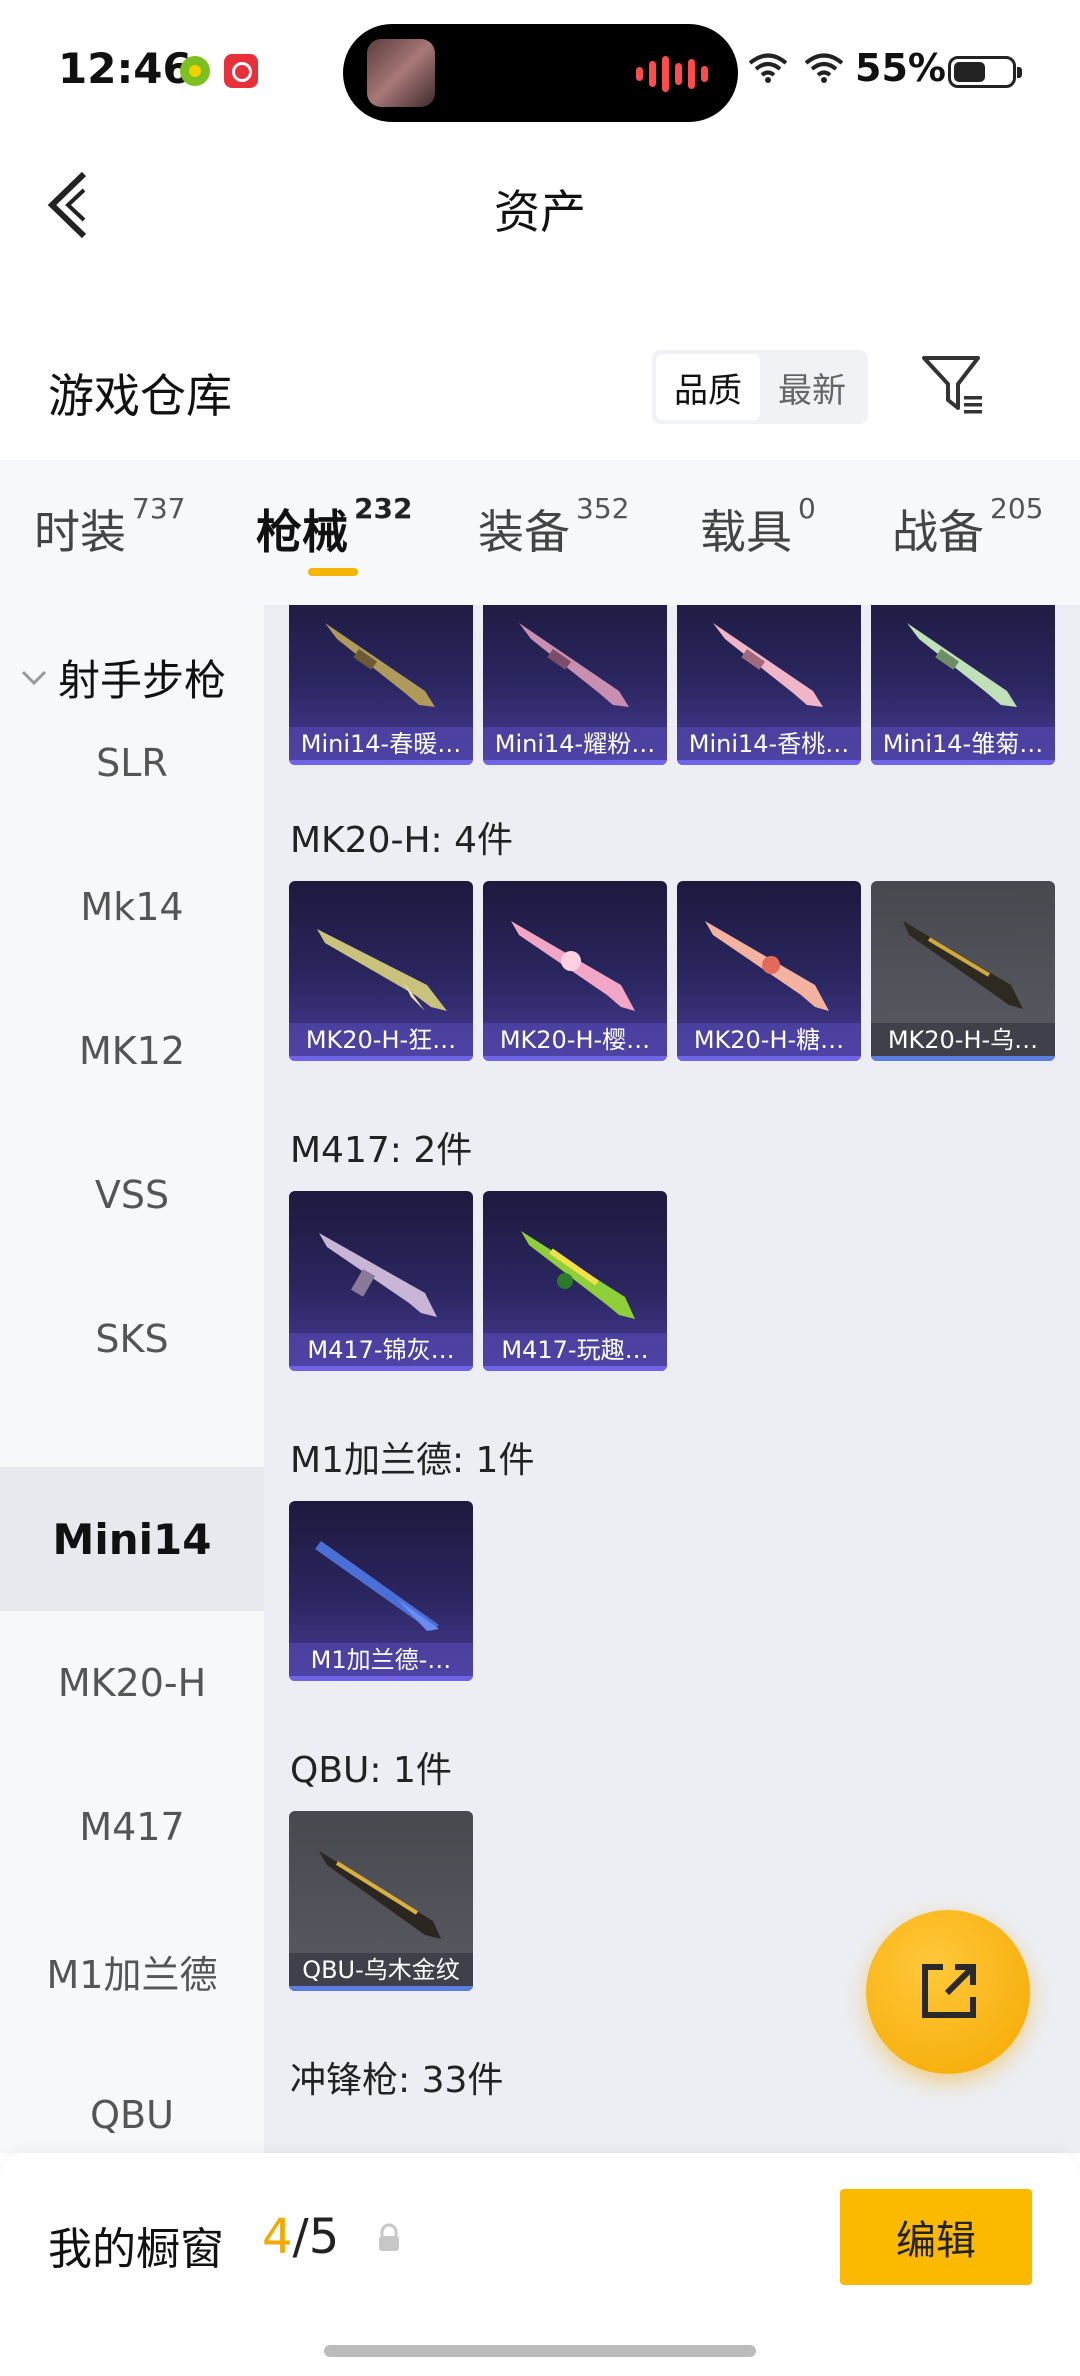 Image resolution: width=1080 pixels, height=2376 pixels. Describe the element at coordinates (953, 385) in the screenshot. I see `filter-icon` at that location.